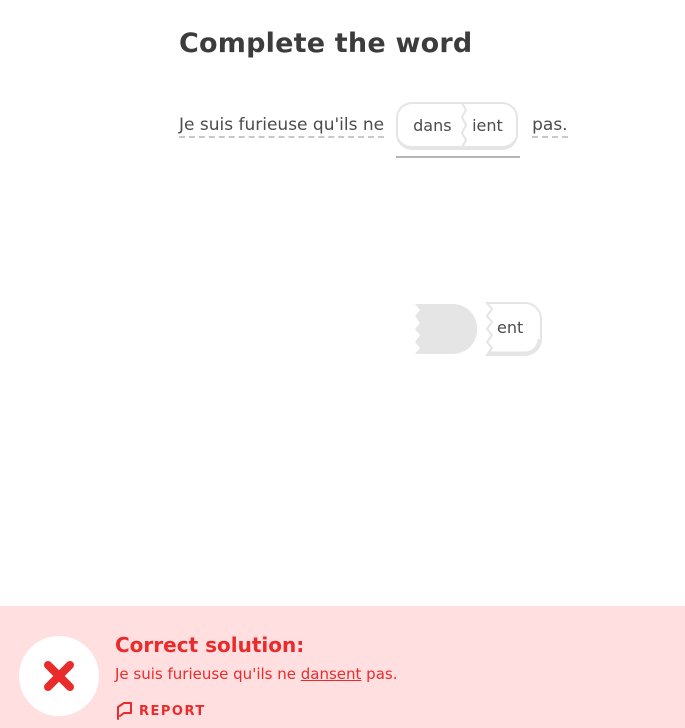 Image resolution: width=685 pixels, height=728 pixels. Describe the element at coordinates (208, 674) in the screenshot. I see `solution-prefix: Je suis furieuse qu'ils ne` at that location.